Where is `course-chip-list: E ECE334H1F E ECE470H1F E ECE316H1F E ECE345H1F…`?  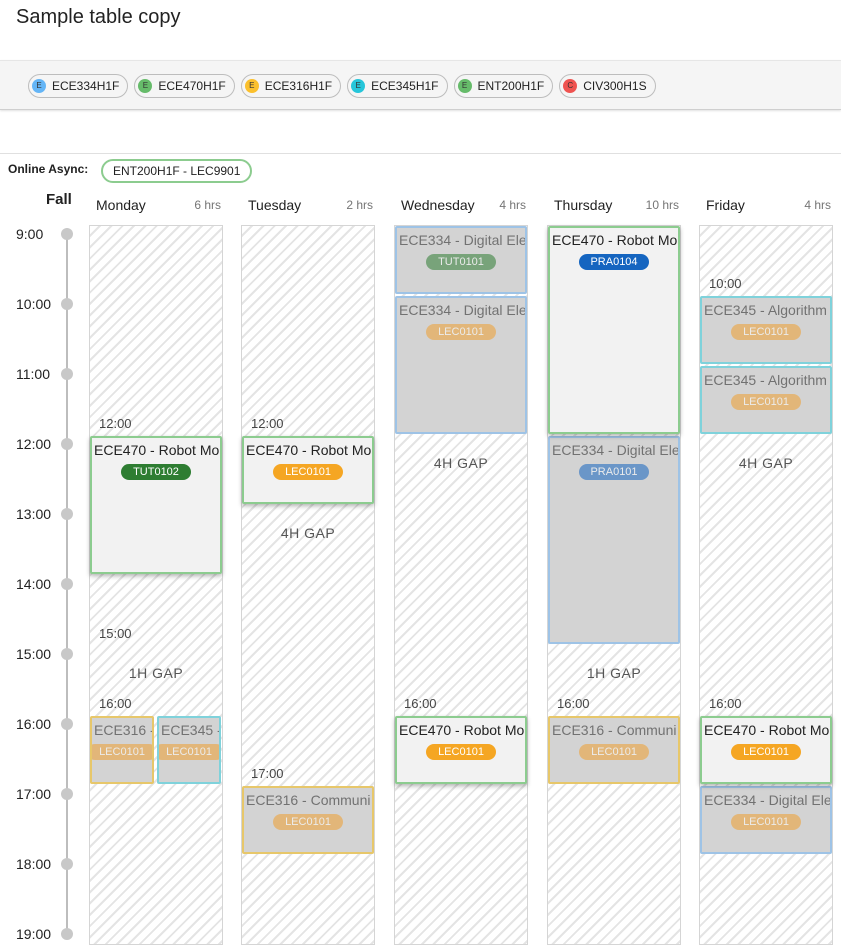
course-chip-list: E ECE334H1F E ECE470H1F E ECE316H1F E ECE345H1F… is located at coordinates (342, 86).